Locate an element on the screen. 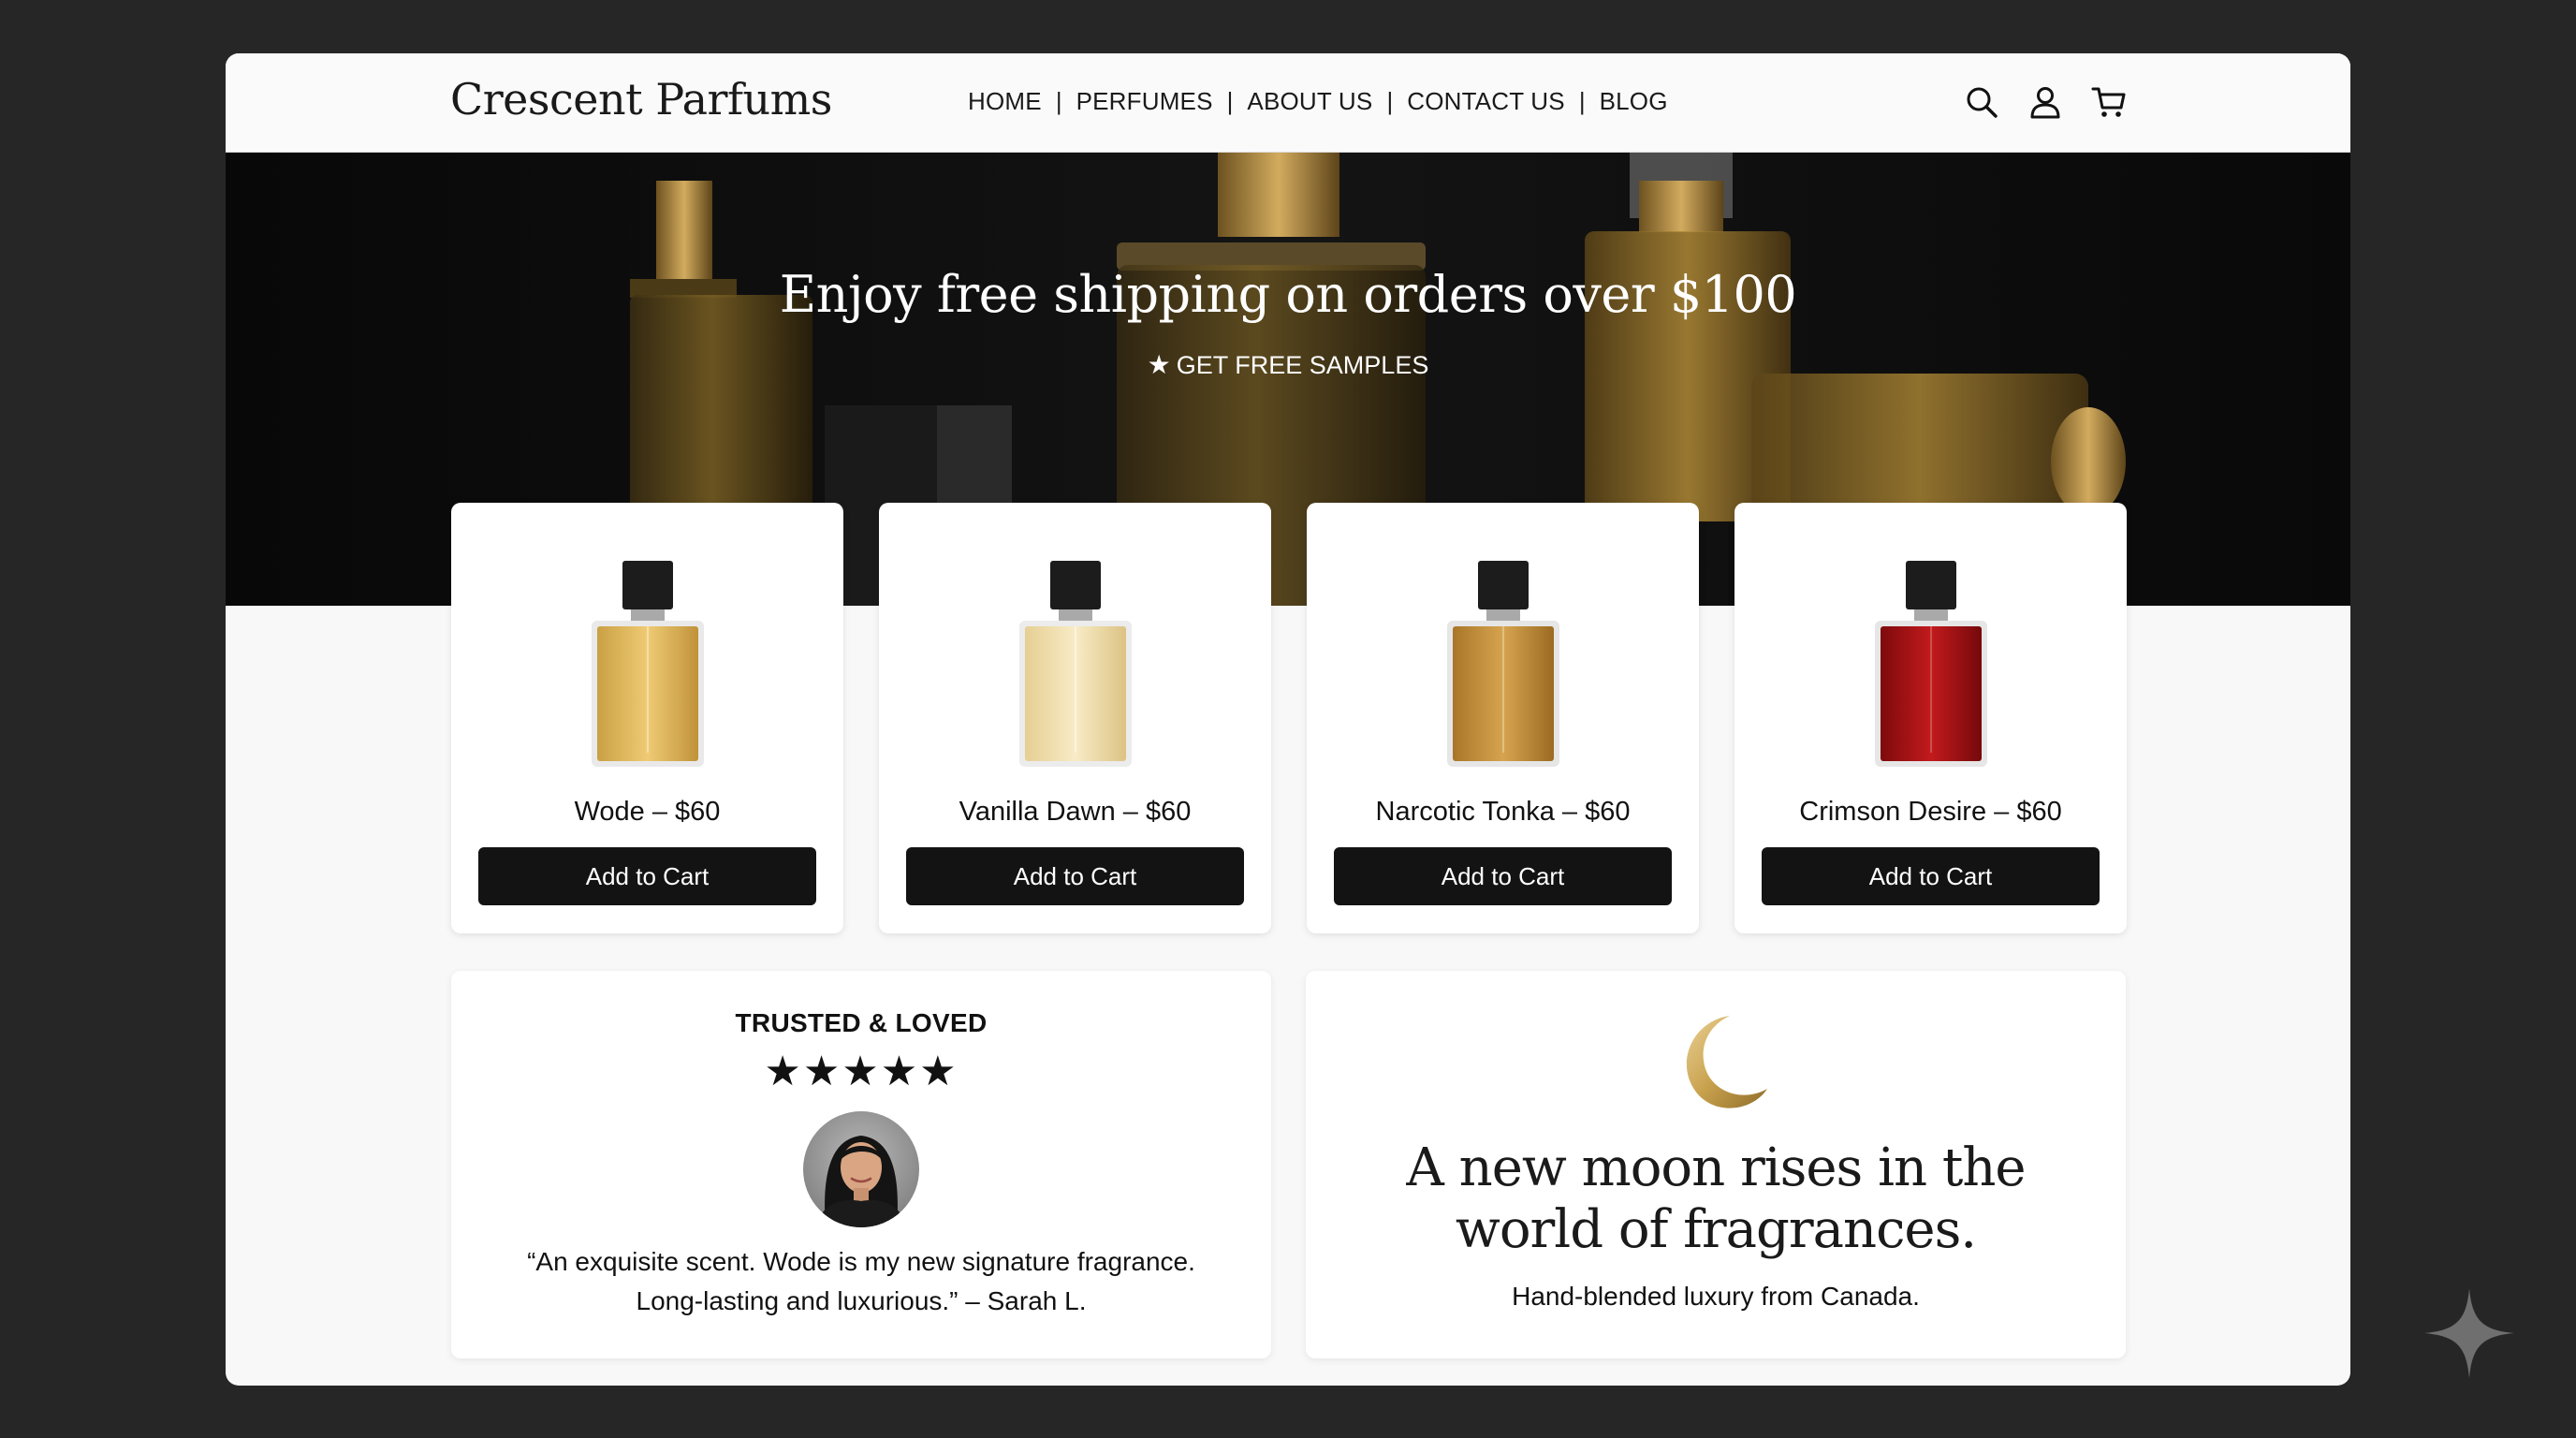 The height and width of the screenshot is (1438, 2576). testimonial-heading: TRUSTED & LOVED is located at coordinates (861, 1022).